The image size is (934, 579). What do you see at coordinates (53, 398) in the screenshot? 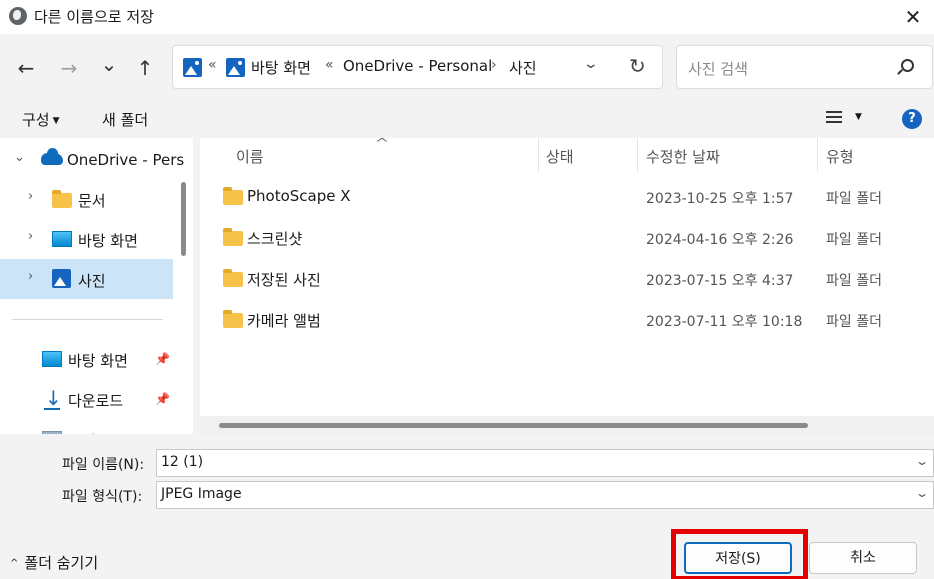
I see `download-icon` at bounding box center [53, 398].